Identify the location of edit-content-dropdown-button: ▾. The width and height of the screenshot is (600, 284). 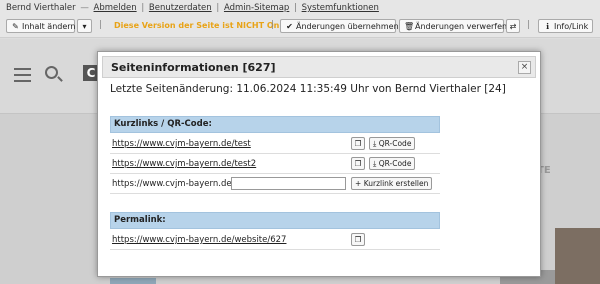
(84, 26).